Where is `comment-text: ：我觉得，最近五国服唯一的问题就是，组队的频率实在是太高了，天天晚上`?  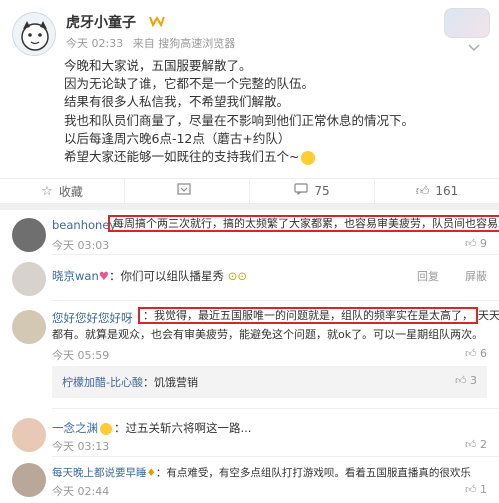 comment-text: ：我觉得，最近五国服唯一的问题就是，组队的频率实在是太高了，天天晚上 is located at coordinates (318, 315).